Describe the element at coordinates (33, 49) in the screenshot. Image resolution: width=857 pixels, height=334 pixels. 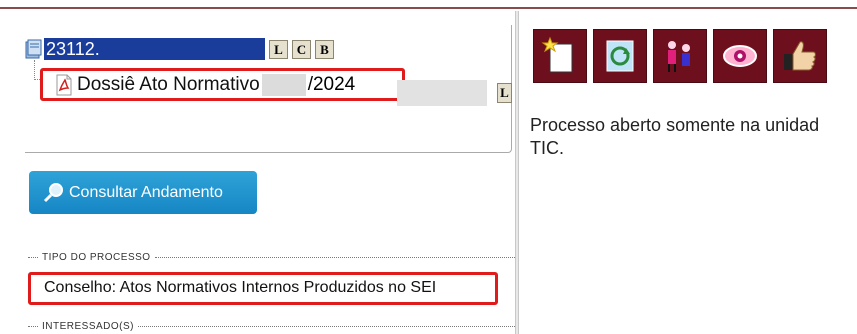
I see `process-folder-icon` at that location.